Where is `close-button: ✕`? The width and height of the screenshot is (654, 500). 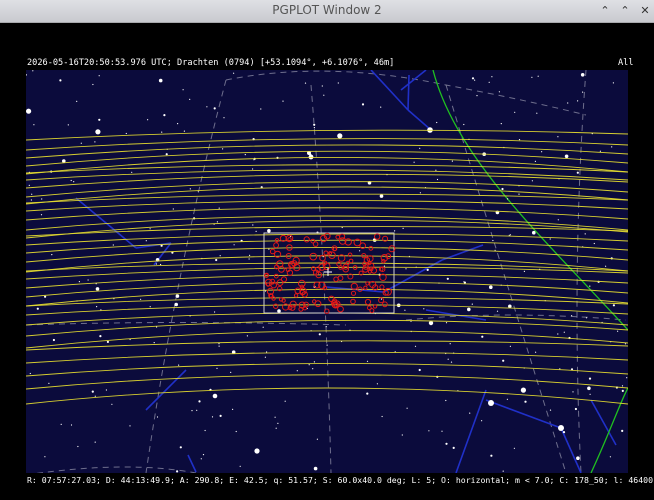
close-button: ✕ is located at coordinates (645, 11).